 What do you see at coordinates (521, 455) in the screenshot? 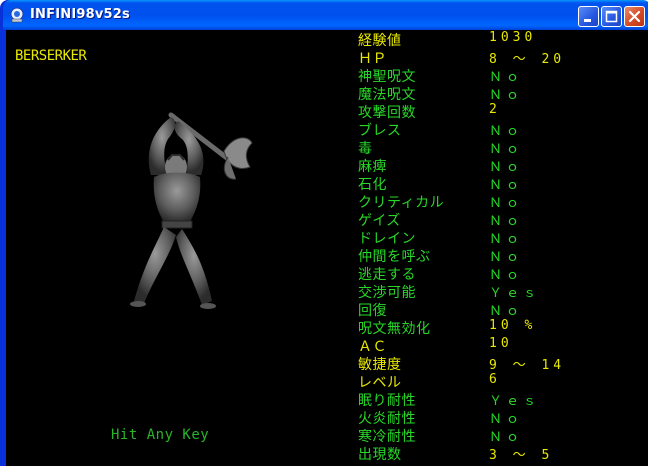
I see `stat-value: 3 ～ 5` at bounding box center [521, 455].